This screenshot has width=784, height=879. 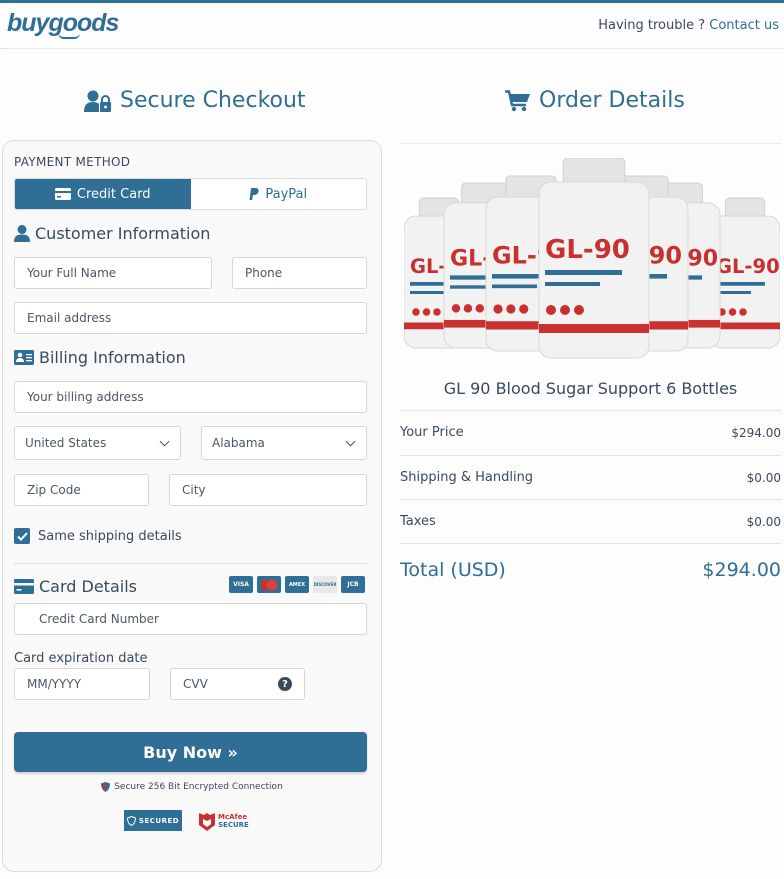 What do you see at coordinates (22, 233) in the screenshot?
I see `user-icon` at bounding box center [22, 233].